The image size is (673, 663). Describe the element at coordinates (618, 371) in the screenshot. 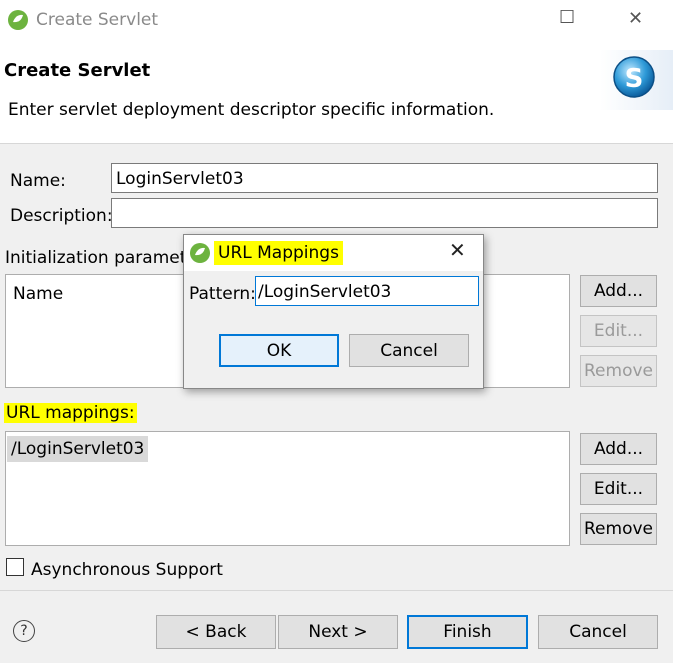

I see `init-remove-button: Remove` at that location.